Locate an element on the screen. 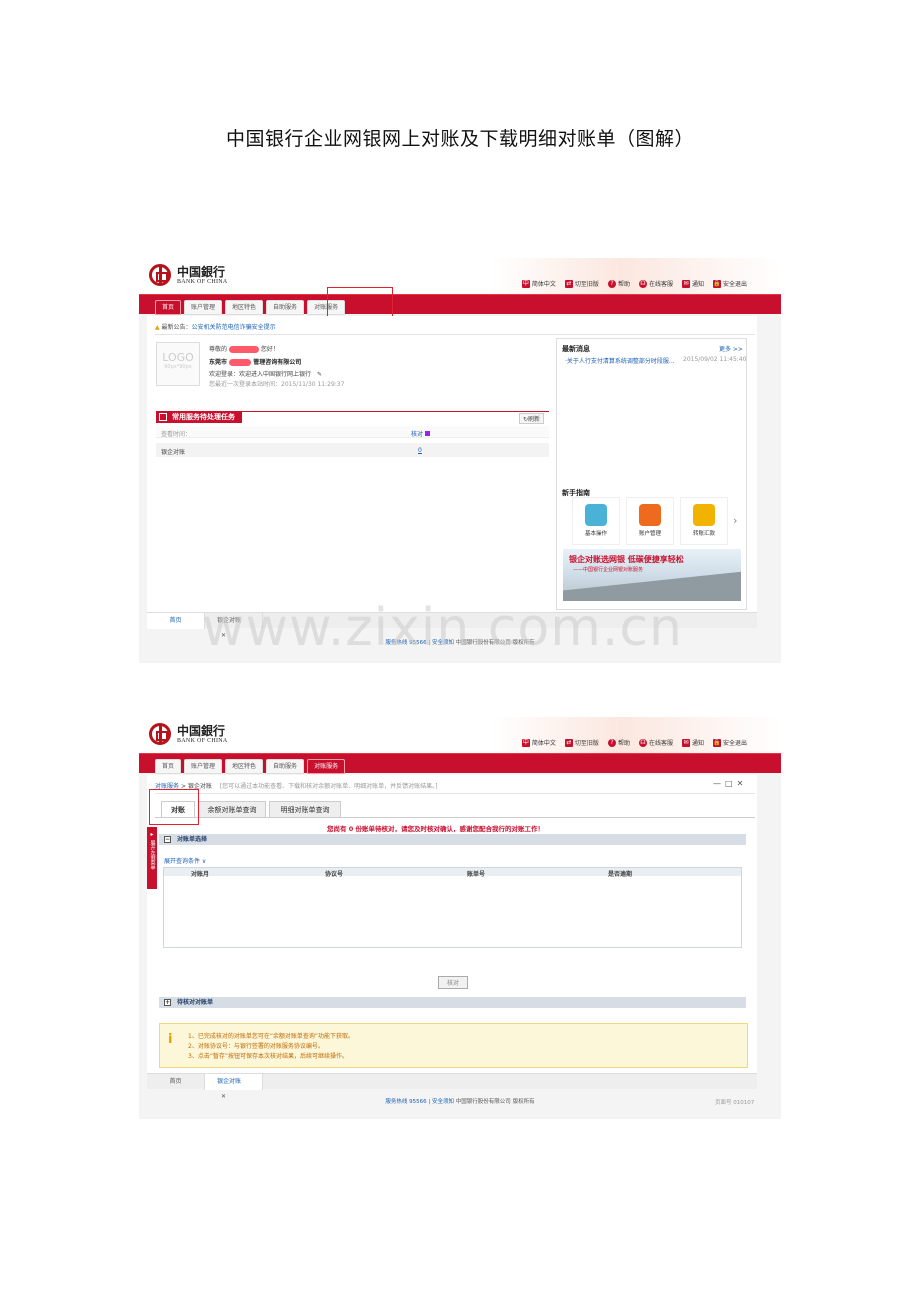 This screenshot has height=1302, width=920. basic-operation-icon is located at coordinates (596, 515).